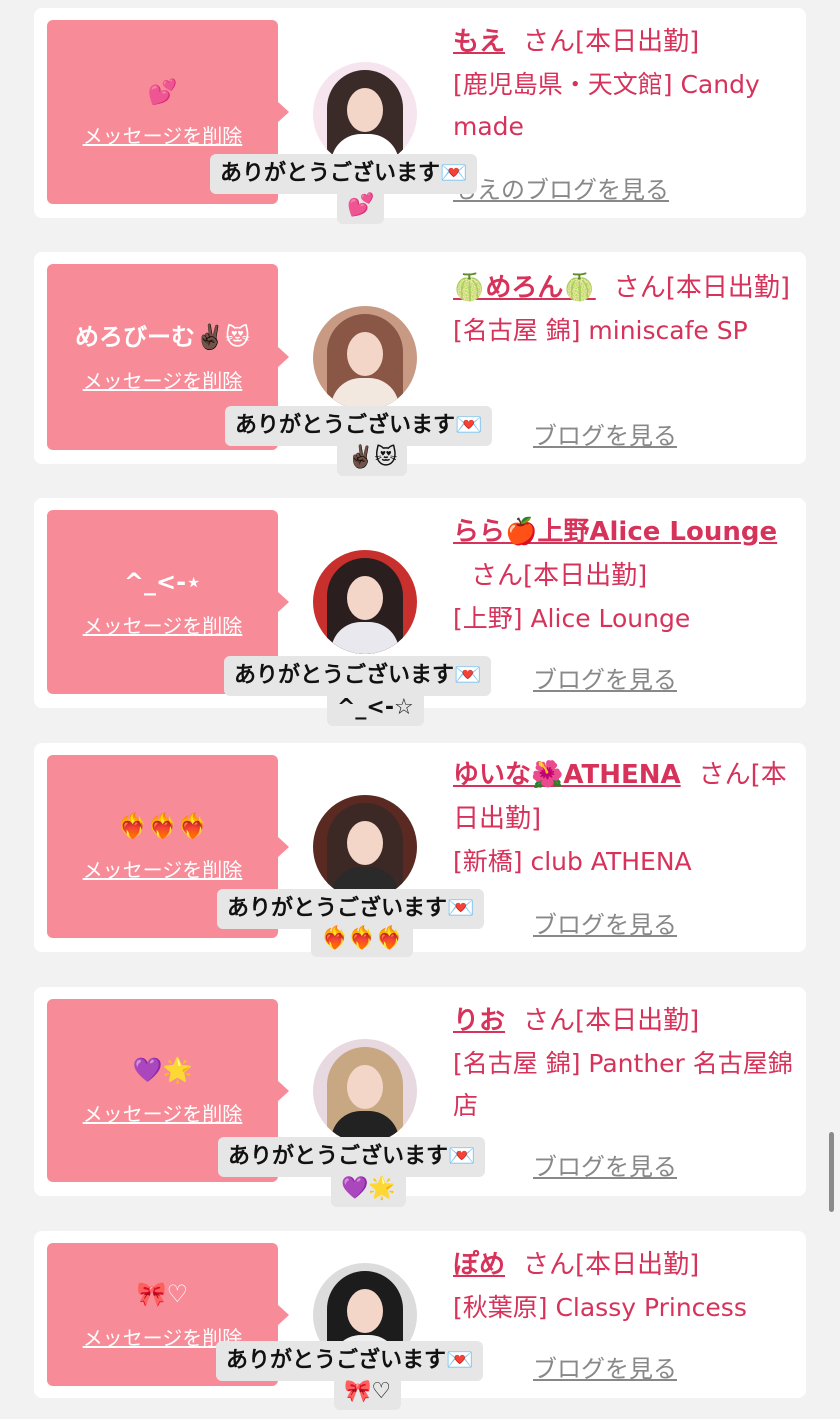  What do you see at coordinates (561, 187) in the screenshot?
I see `blog-link: もえのブログを見る` at bounding box center [561, 187].